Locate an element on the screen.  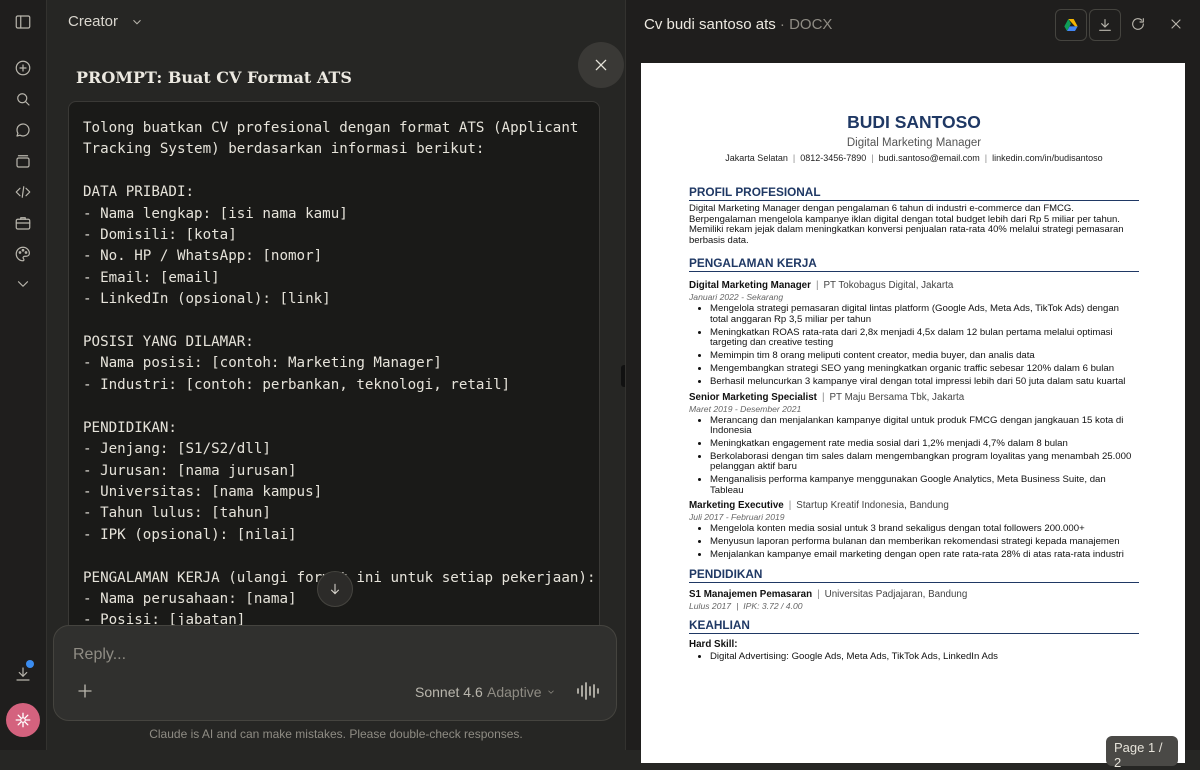
prompt-heading: PROMPT: Buat CV Format ATS is located at coordinates (214, 77).